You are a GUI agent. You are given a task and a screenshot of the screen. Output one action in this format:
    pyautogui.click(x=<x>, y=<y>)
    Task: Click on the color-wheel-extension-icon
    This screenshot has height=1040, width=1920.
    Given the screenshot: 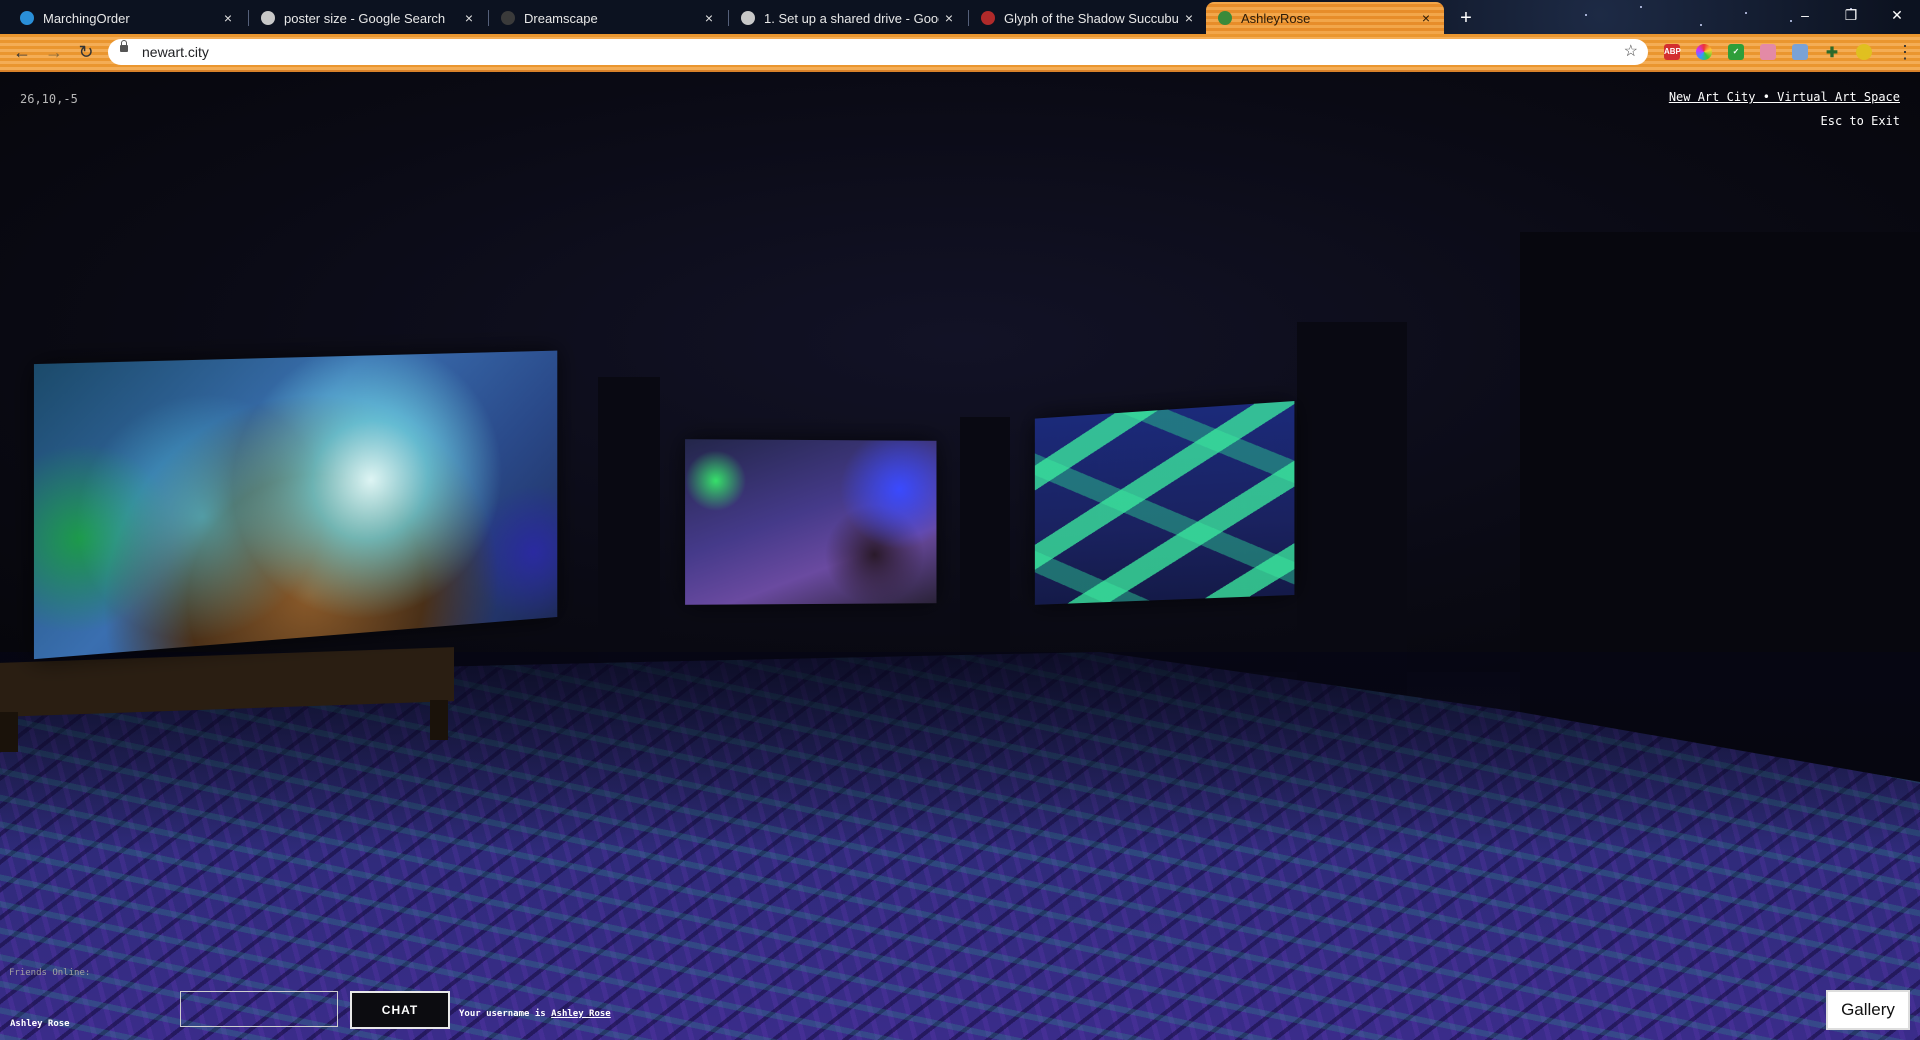 What is the action you would take?
    pyautogui.click(x=1704, y=52)
    